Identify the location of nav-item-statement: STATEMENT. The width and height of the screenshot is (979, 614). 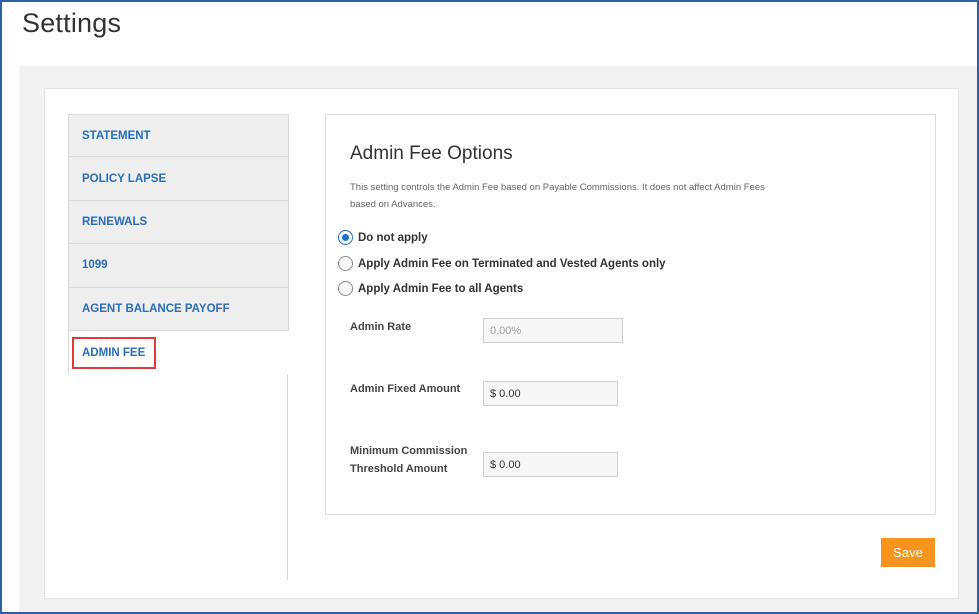
(178, 136).